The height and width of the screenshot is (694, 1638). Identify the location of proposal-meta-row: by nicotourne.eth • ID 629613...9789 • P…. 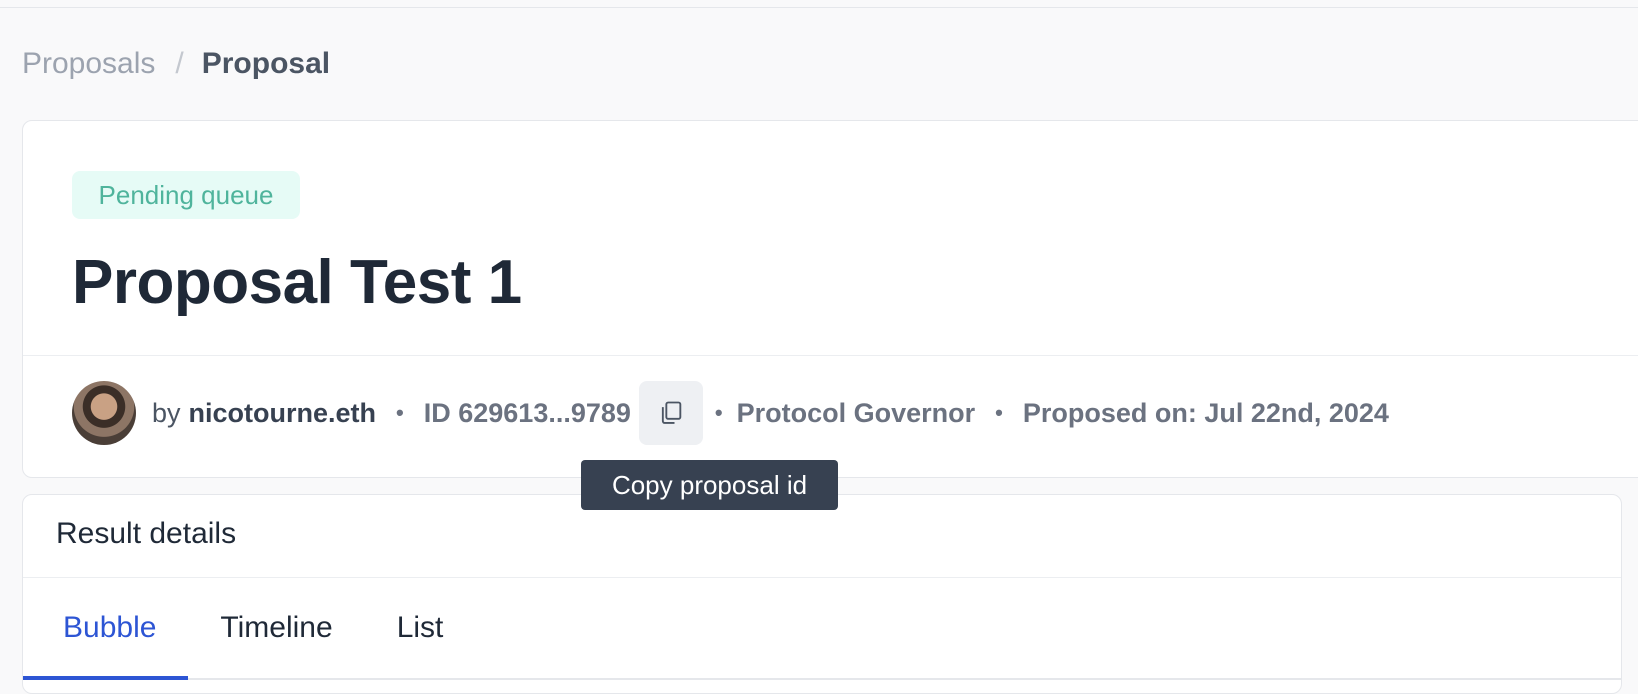
(730, 413).